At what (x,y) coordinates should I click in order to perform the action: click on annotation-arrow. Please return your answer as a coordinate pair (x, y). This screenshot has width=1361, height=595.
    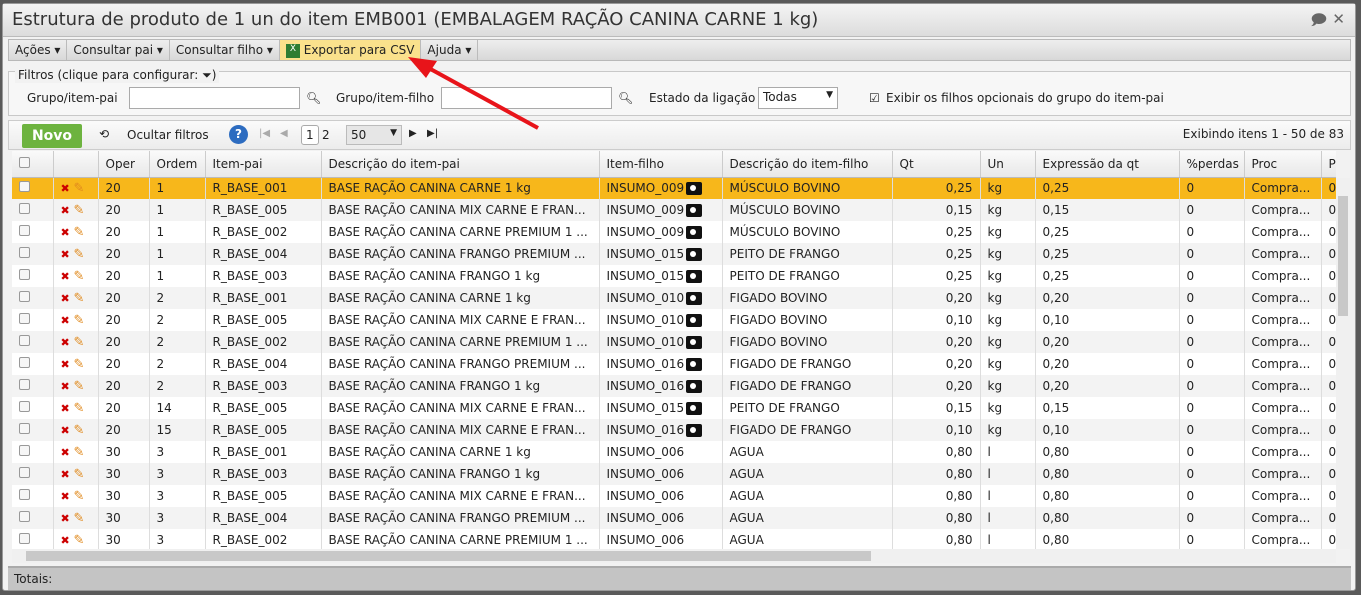
    Looking at the image, I should click on (473, 93).